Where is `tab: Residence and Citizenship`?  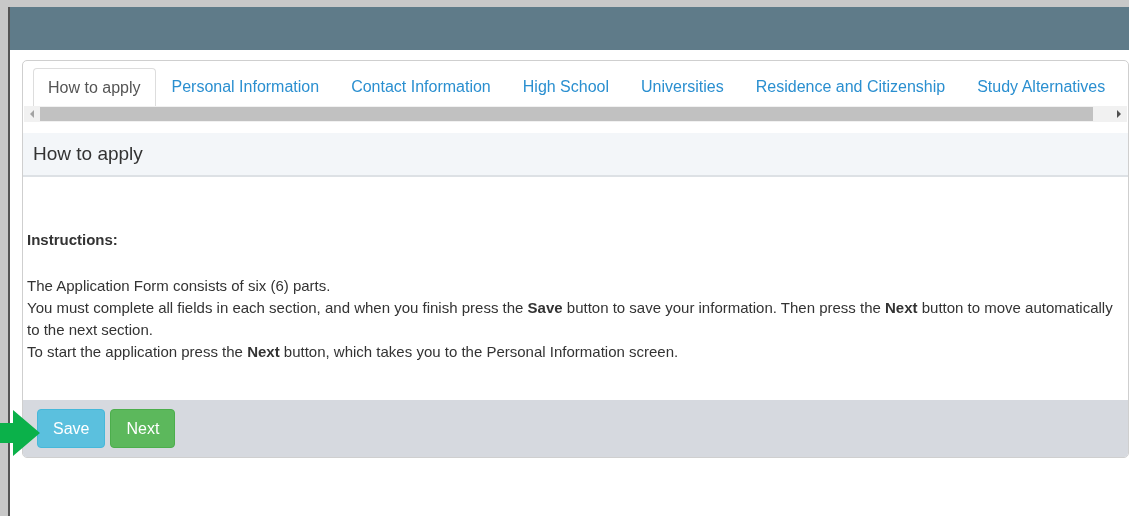
tab: Residence and Citizenship is located at coordinates (850, 87).